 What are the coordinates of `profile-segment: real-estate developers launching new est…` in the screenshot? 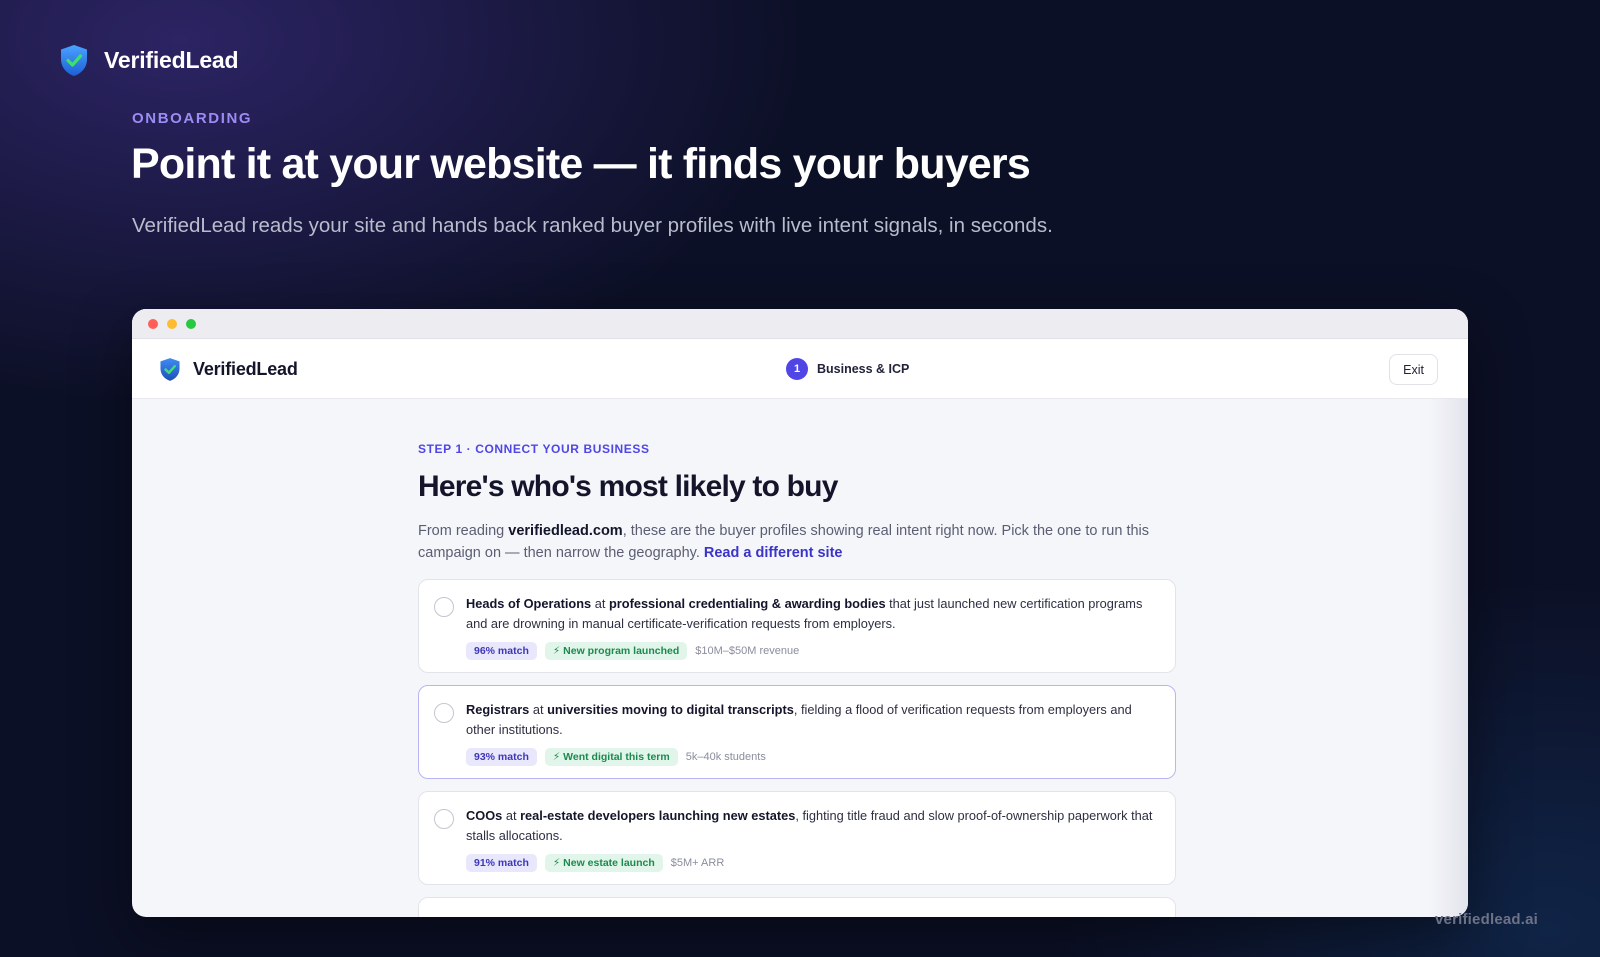 It's located at (658, 815).